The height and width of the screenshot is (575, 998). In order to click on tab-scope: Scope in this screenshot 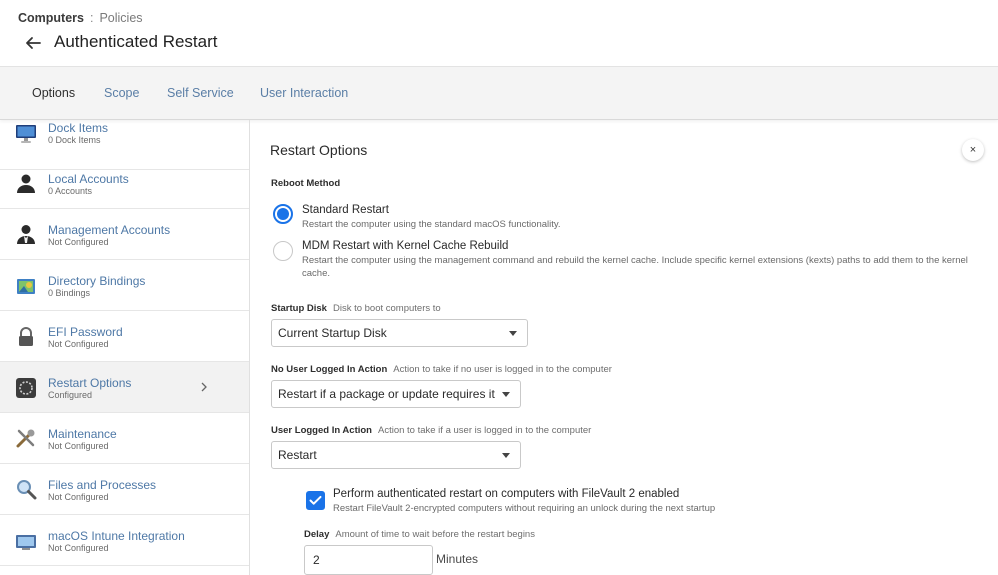, I will do `click(121, 93)`.